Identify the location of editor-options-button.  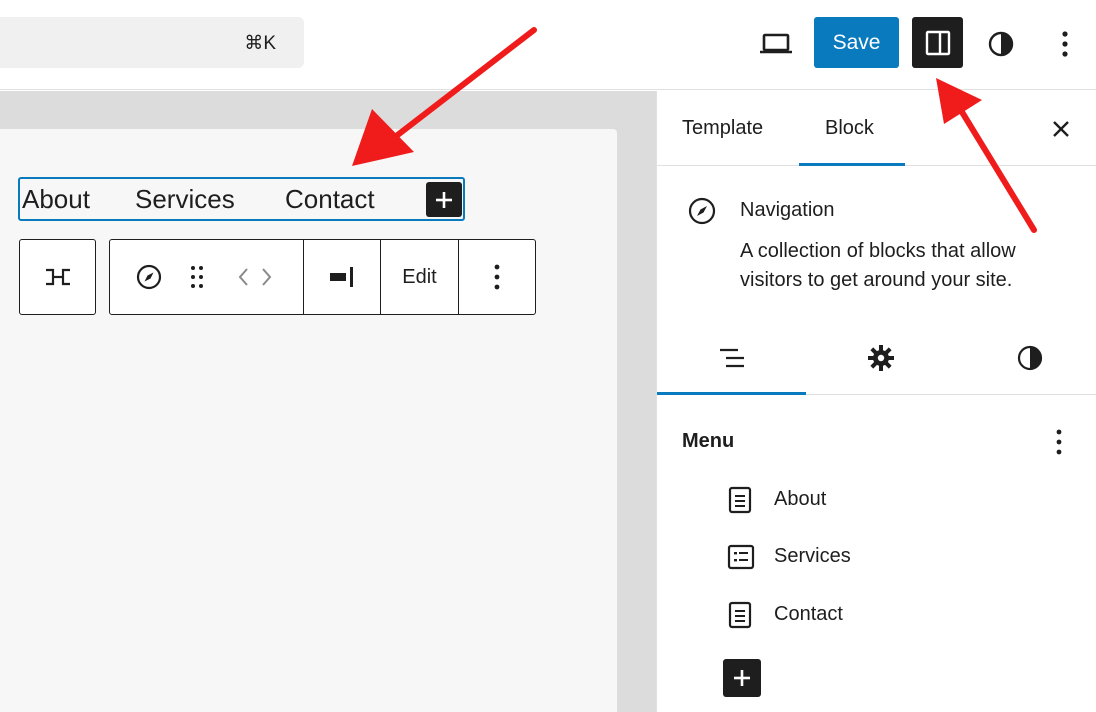
(1065, 44).